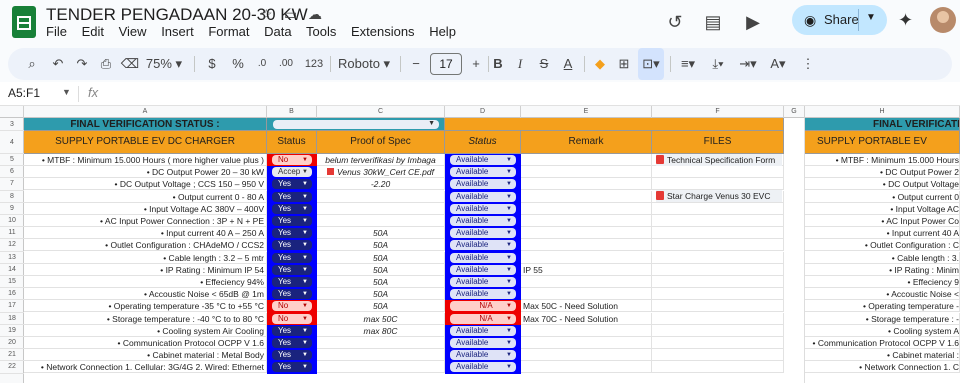 The width and height of the screenshot is (960, 383). What do you see at coordinates (24, 22) in the screenshot?
I see `sheets-logo-icon` at bounding box center [24, 22].